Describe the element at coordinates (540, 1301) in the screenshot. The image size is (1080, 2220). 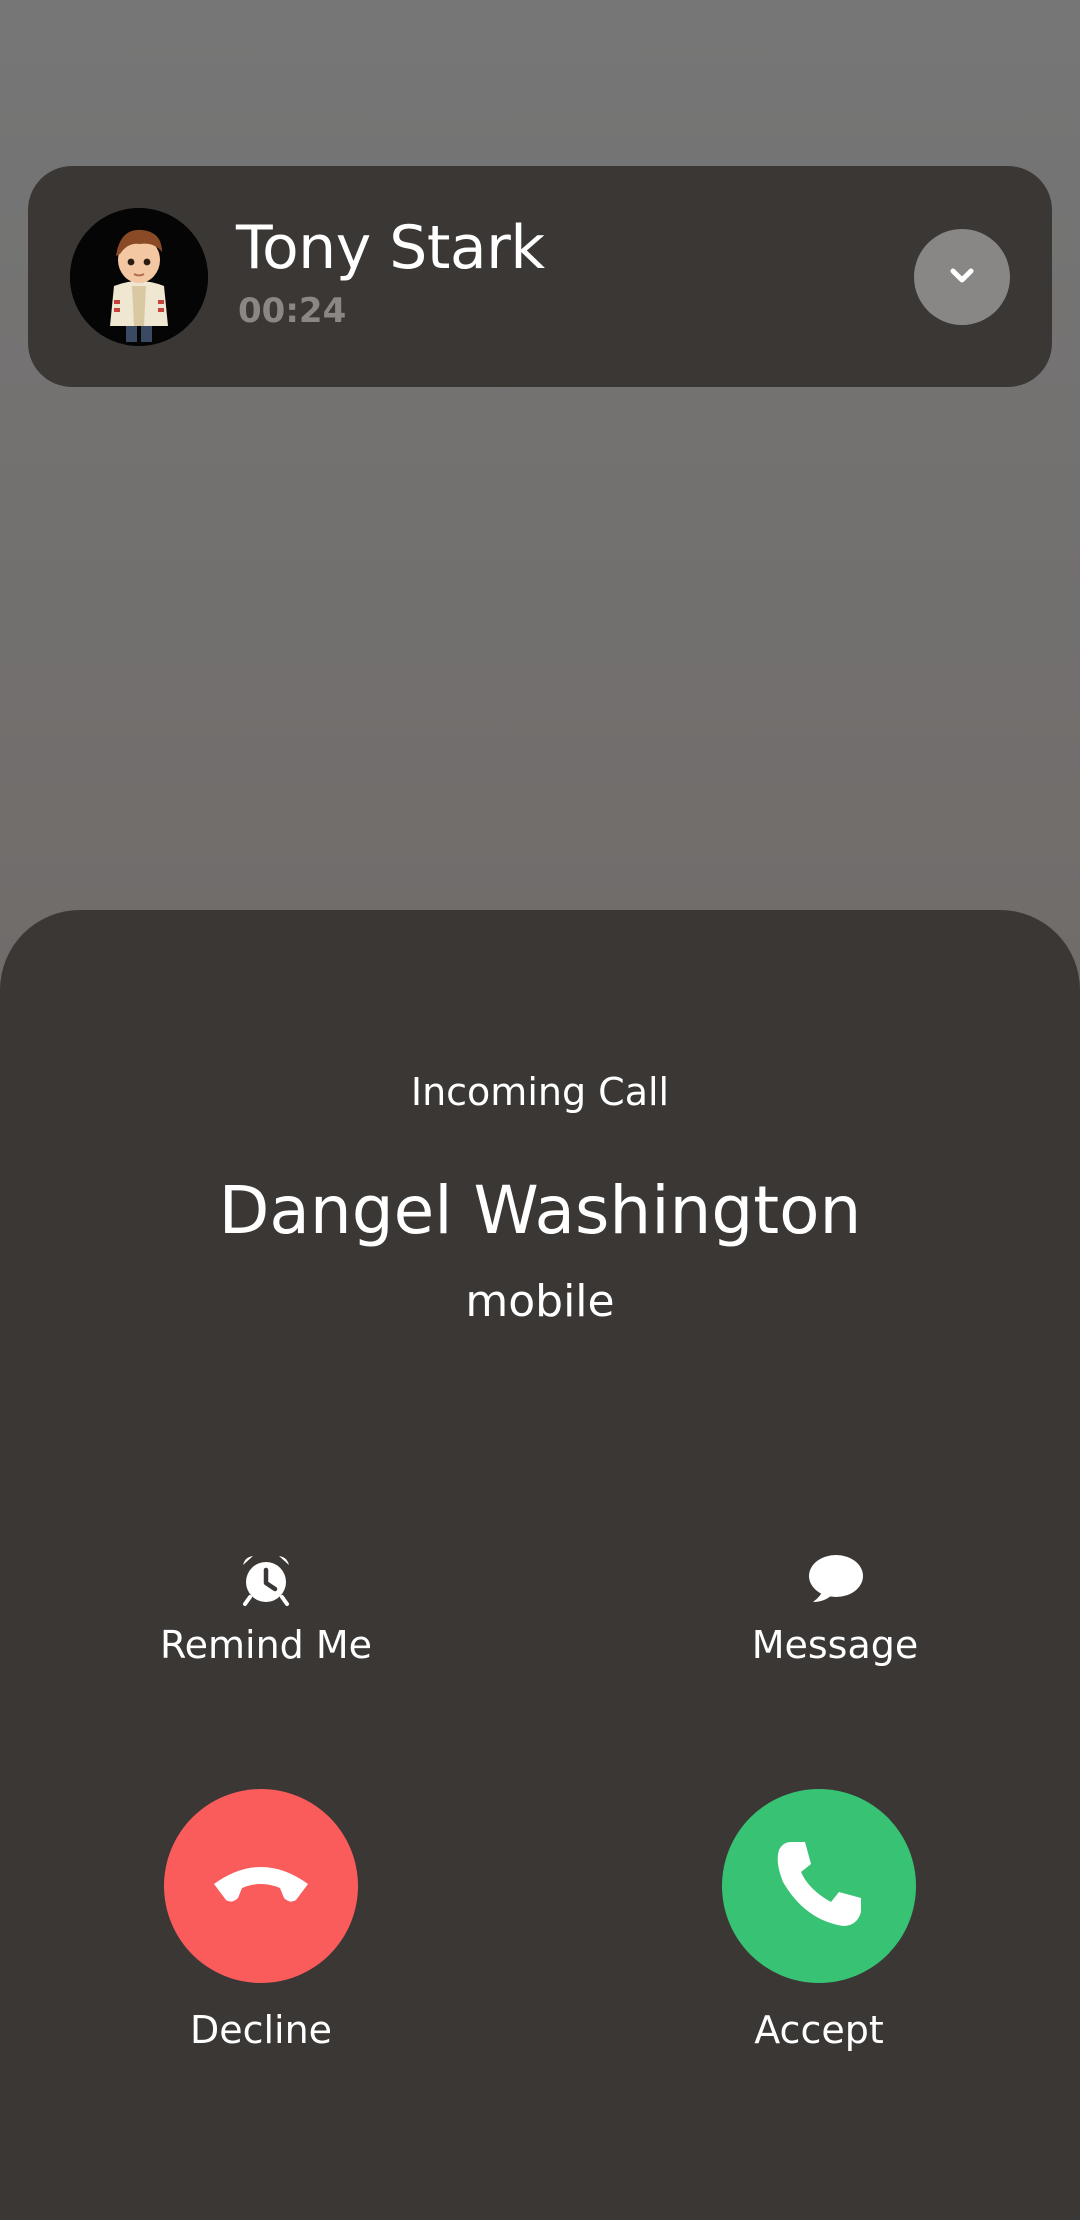
I see `number-type: mobile` at that location.